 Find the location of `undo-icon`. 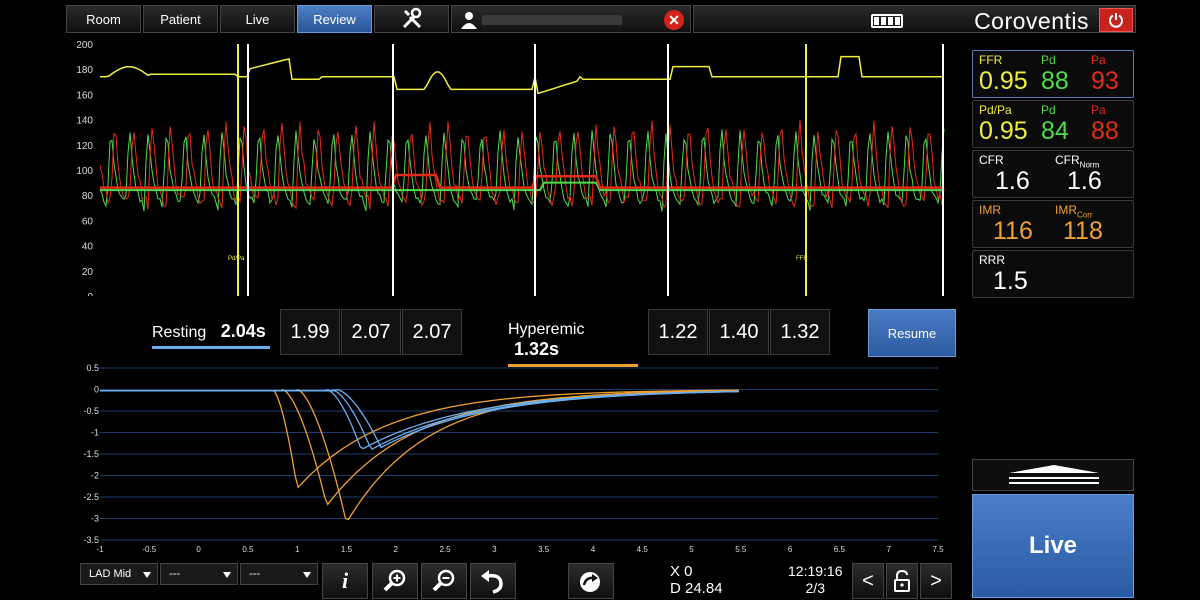

undo-icon is located at coordinates (492, 582).